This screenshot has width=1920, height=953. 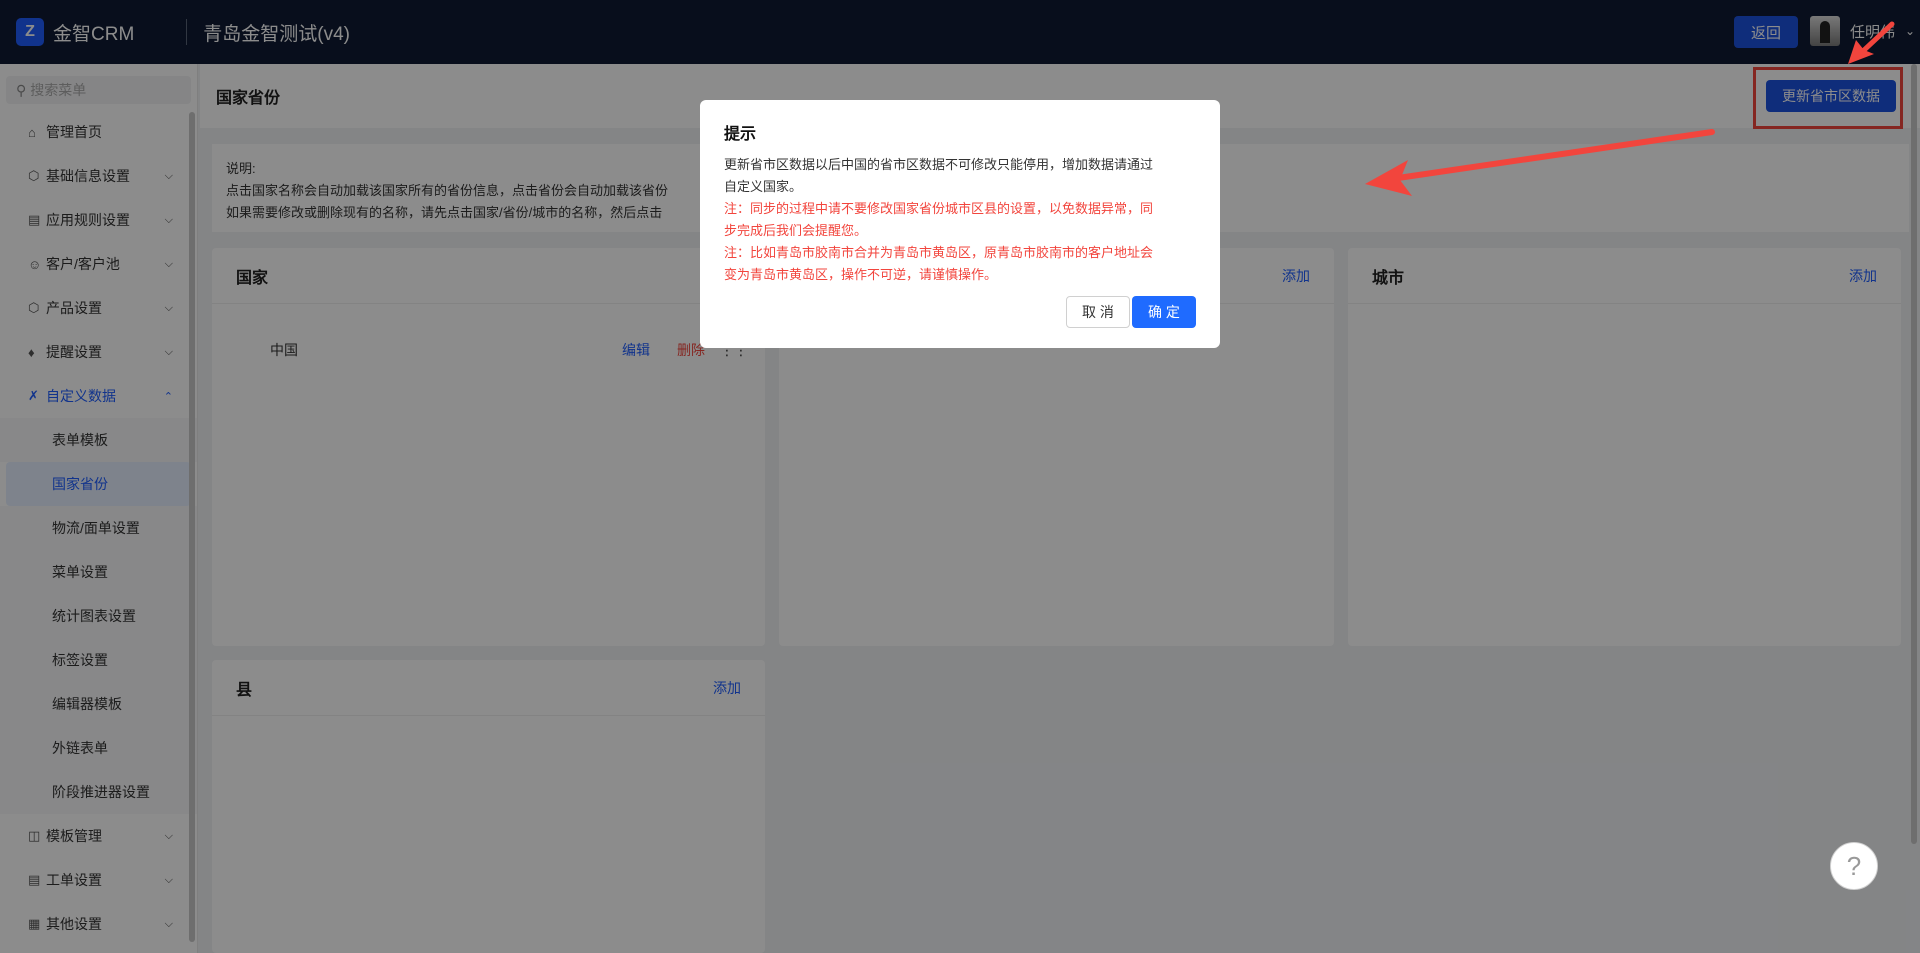 I want to click on dialog-warning: 变为青岛市黄岛区，操作不可逆，请谨慎操作。, so click(x=861, y=274).